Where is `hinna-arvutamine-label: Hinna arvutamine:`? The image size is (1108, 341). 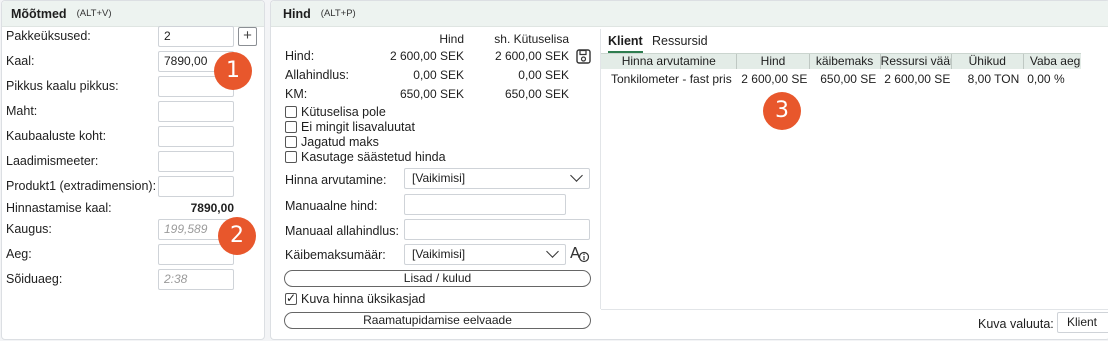
hinna-arvutamine-label: Hinna arvutamine: is located at coordinates (336, 180).